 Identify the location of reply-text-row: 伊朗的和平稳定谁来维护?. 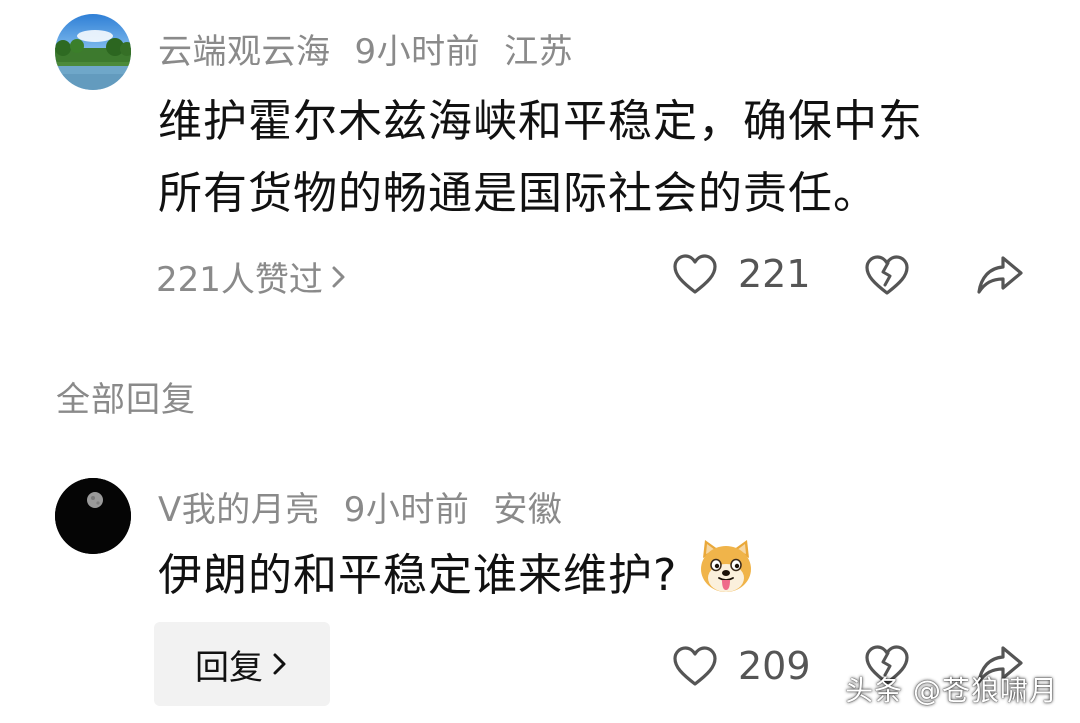
(457, 578).